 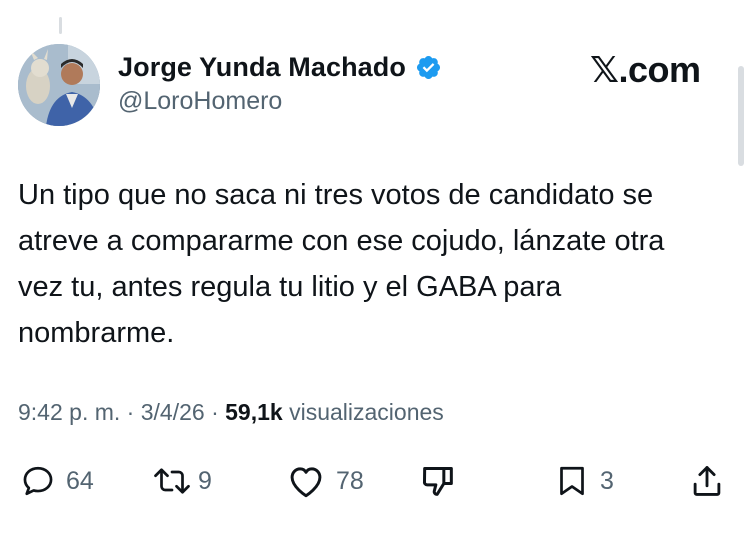 I want to click on repost-count: 9, so click(x=205, y=480).